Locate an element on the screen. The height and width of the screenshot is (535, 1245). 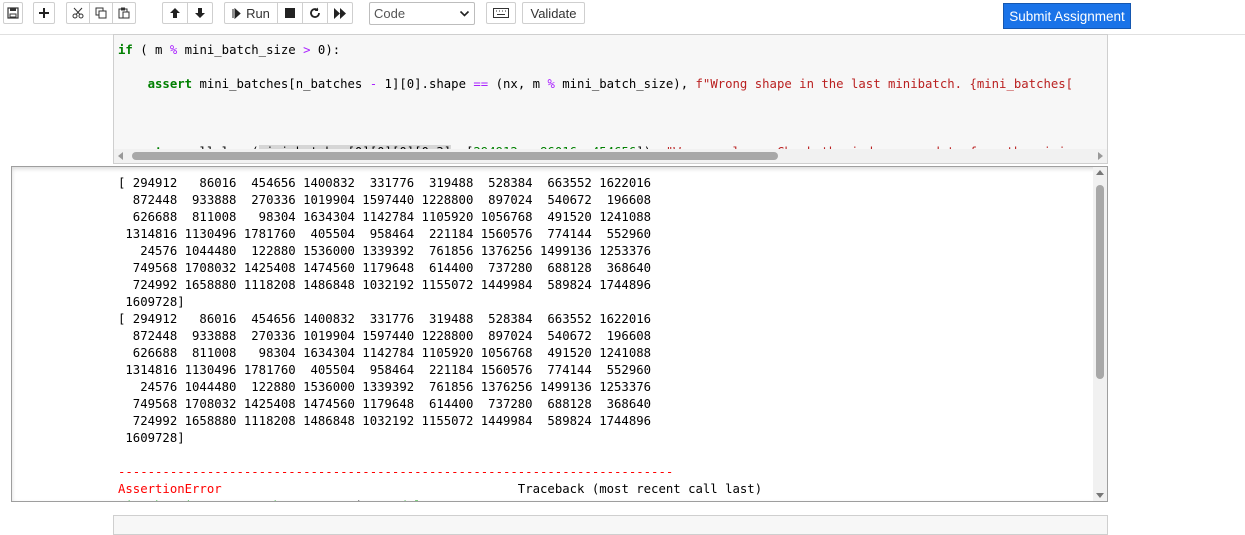
module-reference: <module> is located at coordinates (406, 500).